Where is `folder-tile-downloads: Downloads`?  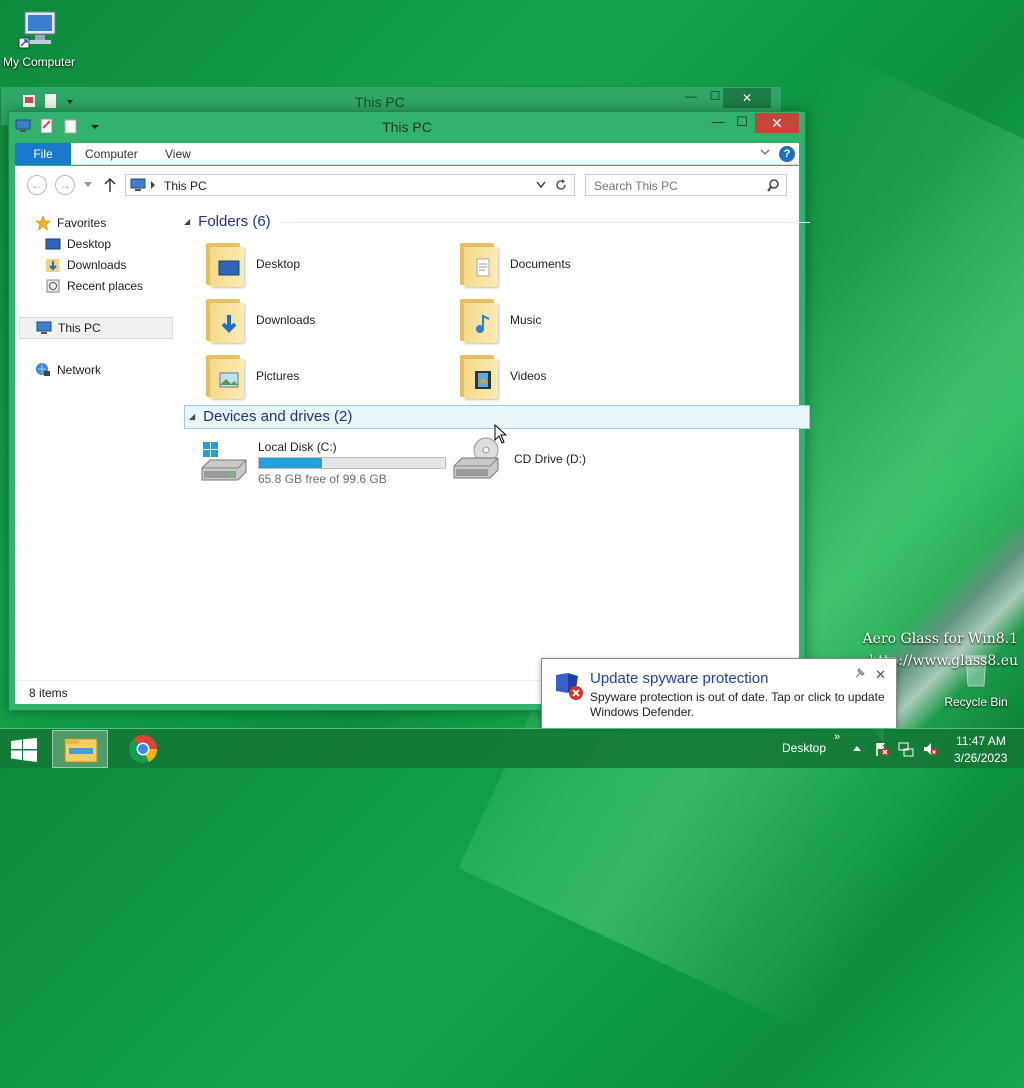
folder-tile-downloads: Downloads is located at coordinates (258, 320).